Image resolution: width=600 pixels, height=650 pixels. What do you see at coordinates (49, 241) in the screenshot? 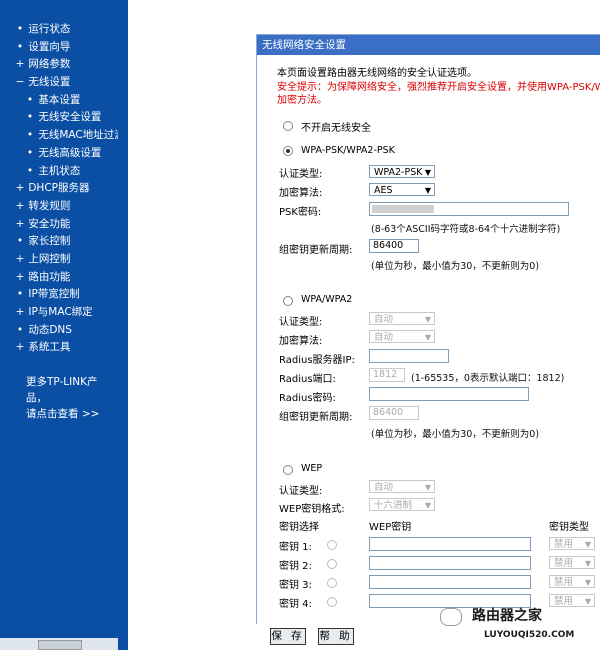
I see `sidebar-item-label: 家长控制` at bounding box center [49, 241].